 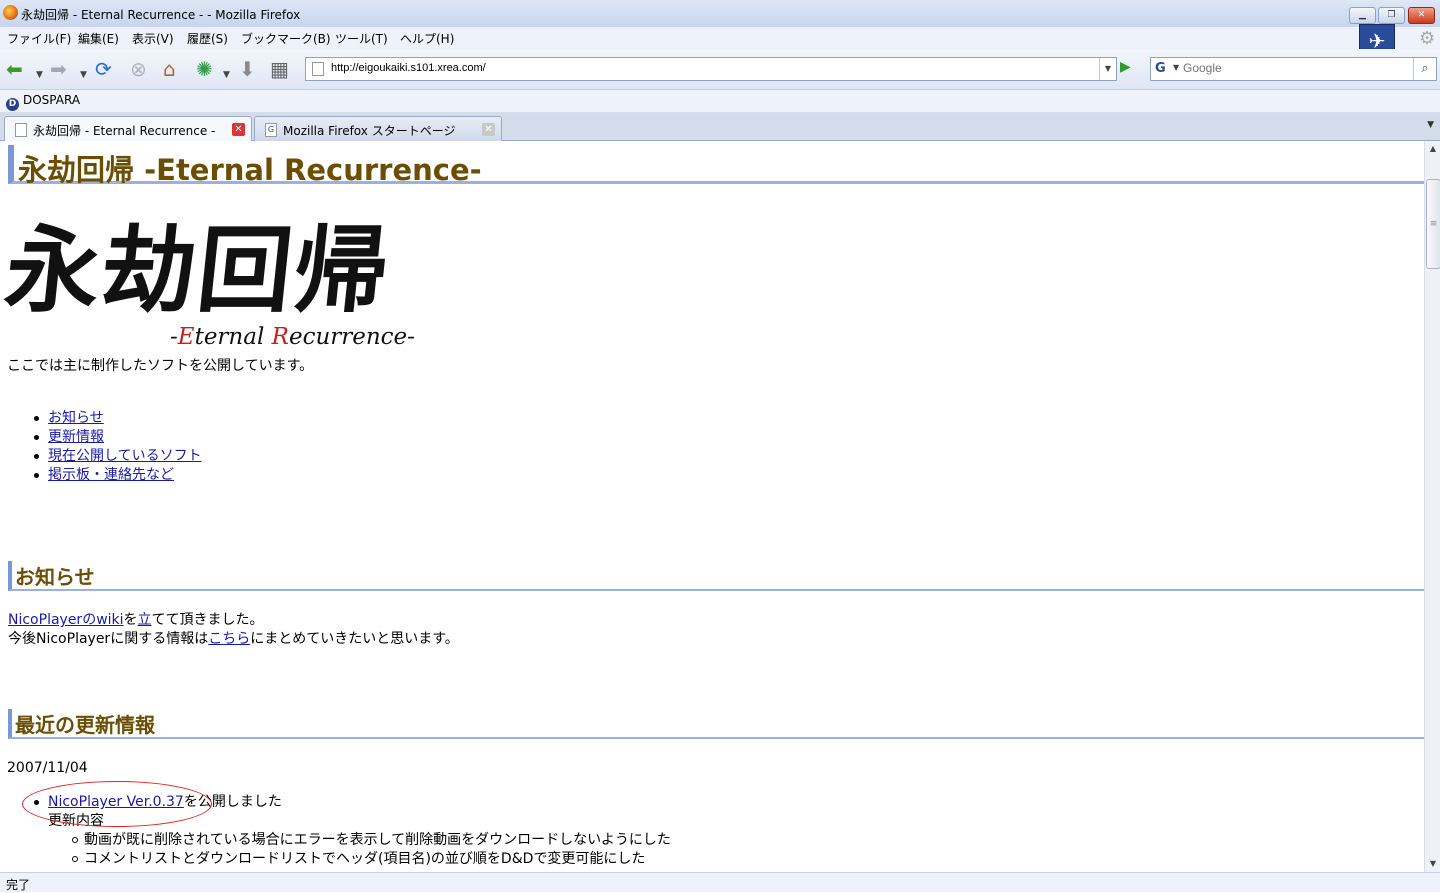 I want to click on bookmark-label: DOSPARA, so click(x=52, y=100).